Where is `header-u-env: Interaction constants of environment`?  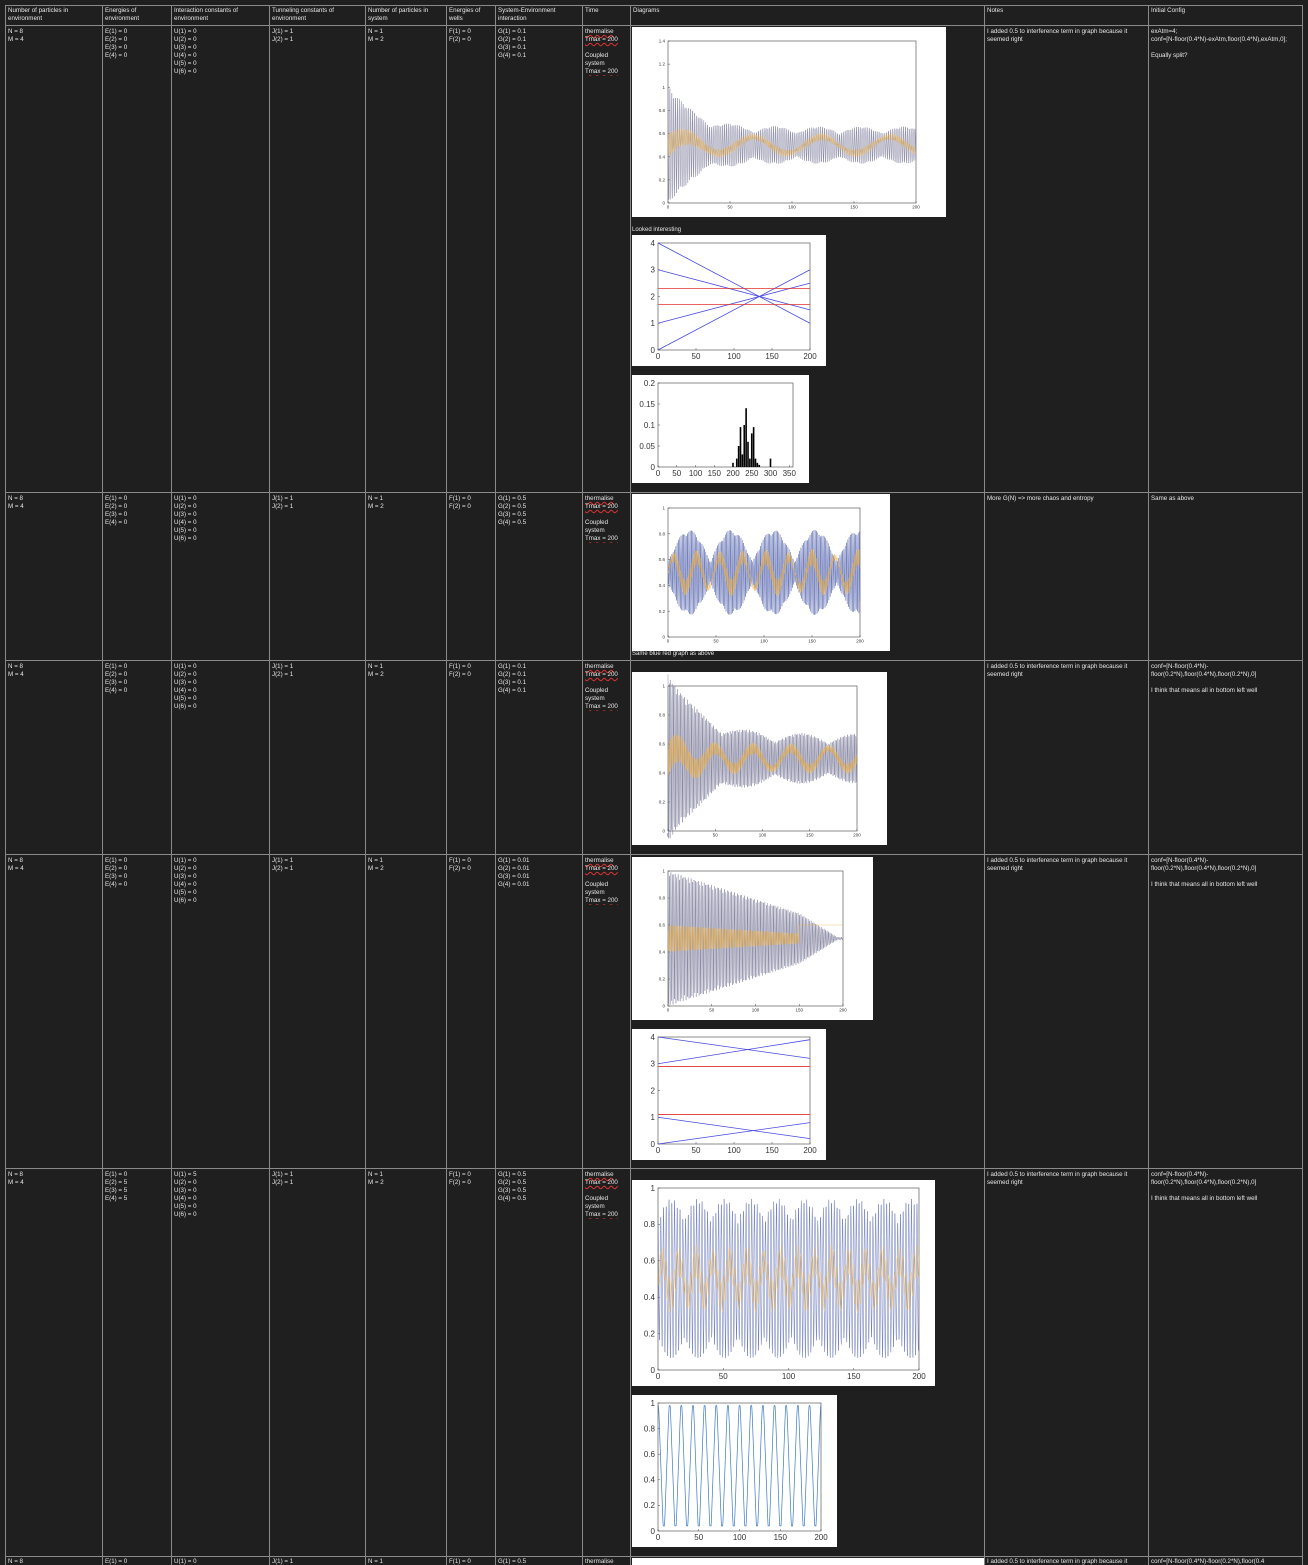
header-u-env: Interaction constants of environment is located at coordinates (220, 15).